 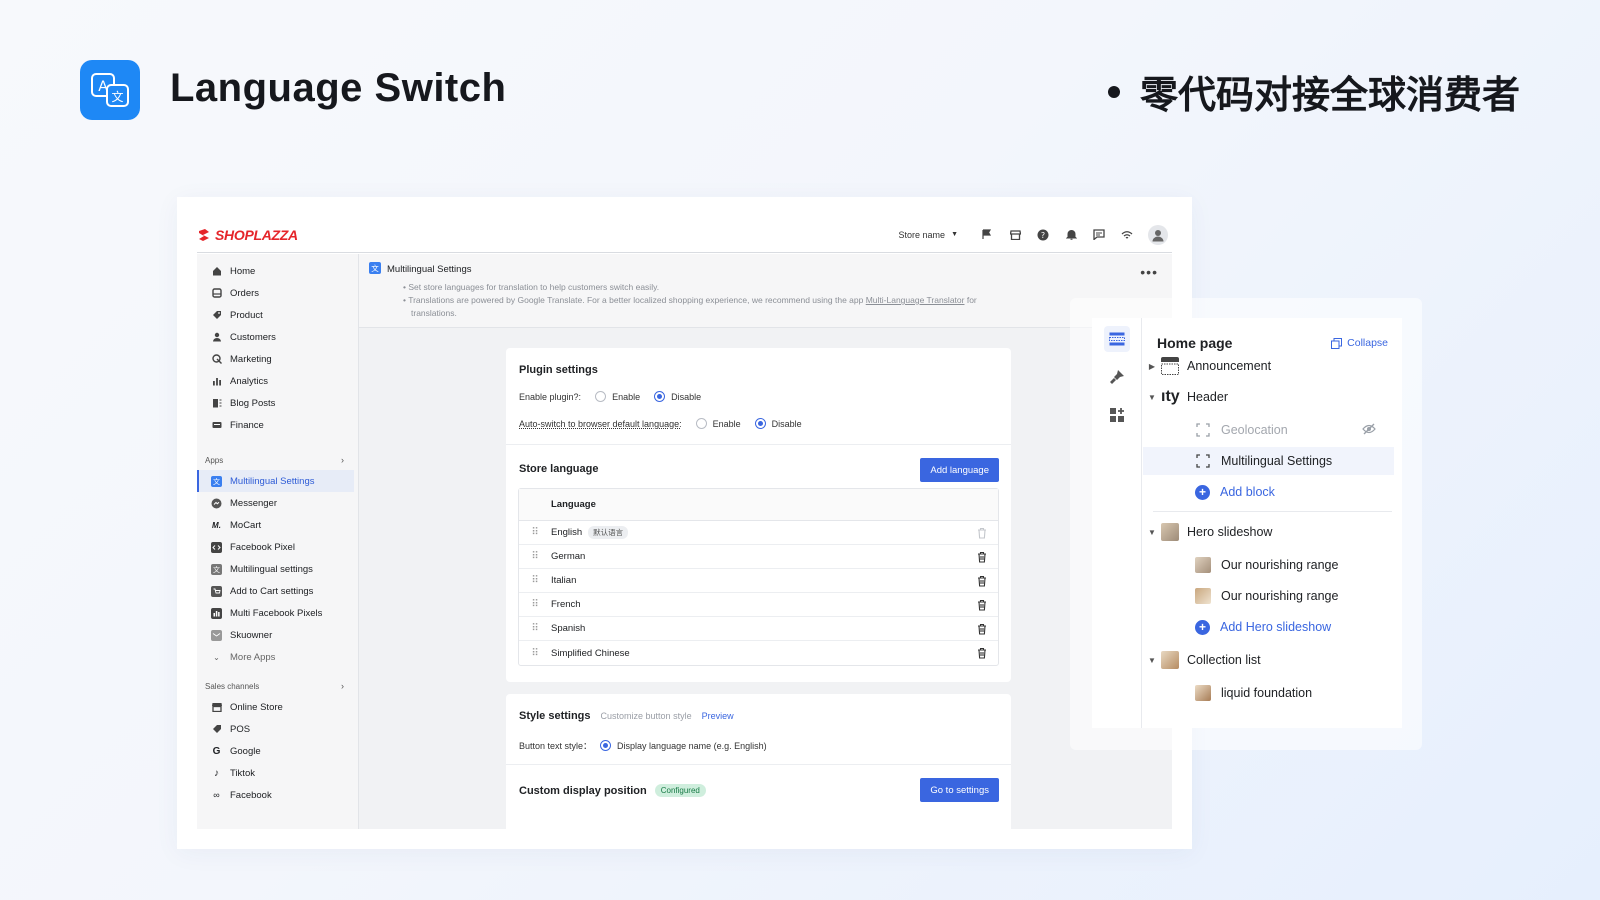 I want to click on user-avatar-icon, so click(x=1158, y=234).